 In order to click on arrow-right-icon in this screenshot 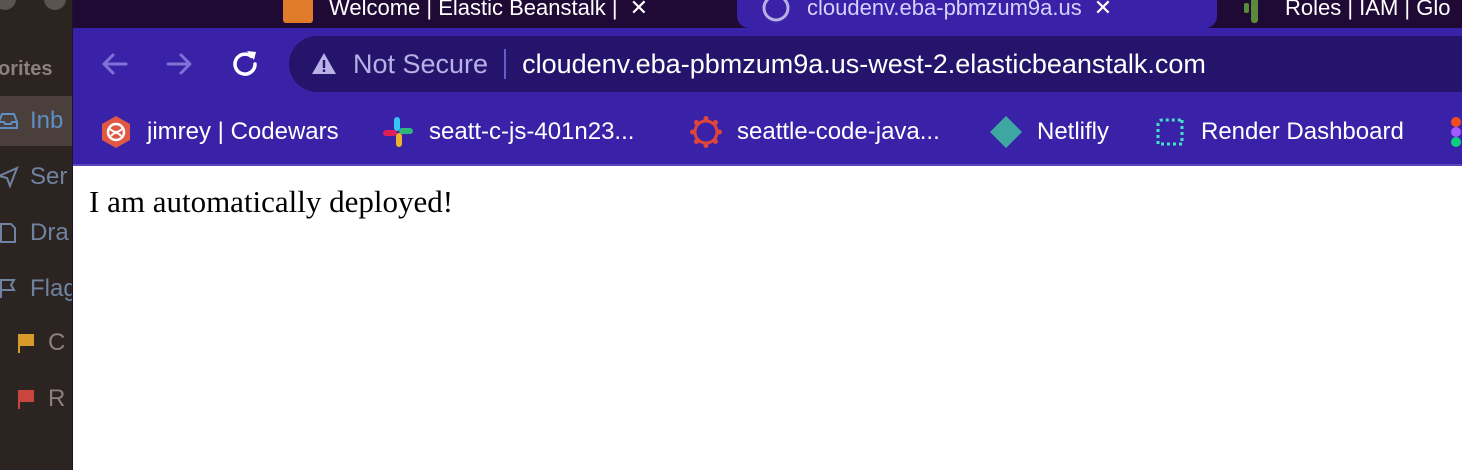, I will do `click(179, 64)`.